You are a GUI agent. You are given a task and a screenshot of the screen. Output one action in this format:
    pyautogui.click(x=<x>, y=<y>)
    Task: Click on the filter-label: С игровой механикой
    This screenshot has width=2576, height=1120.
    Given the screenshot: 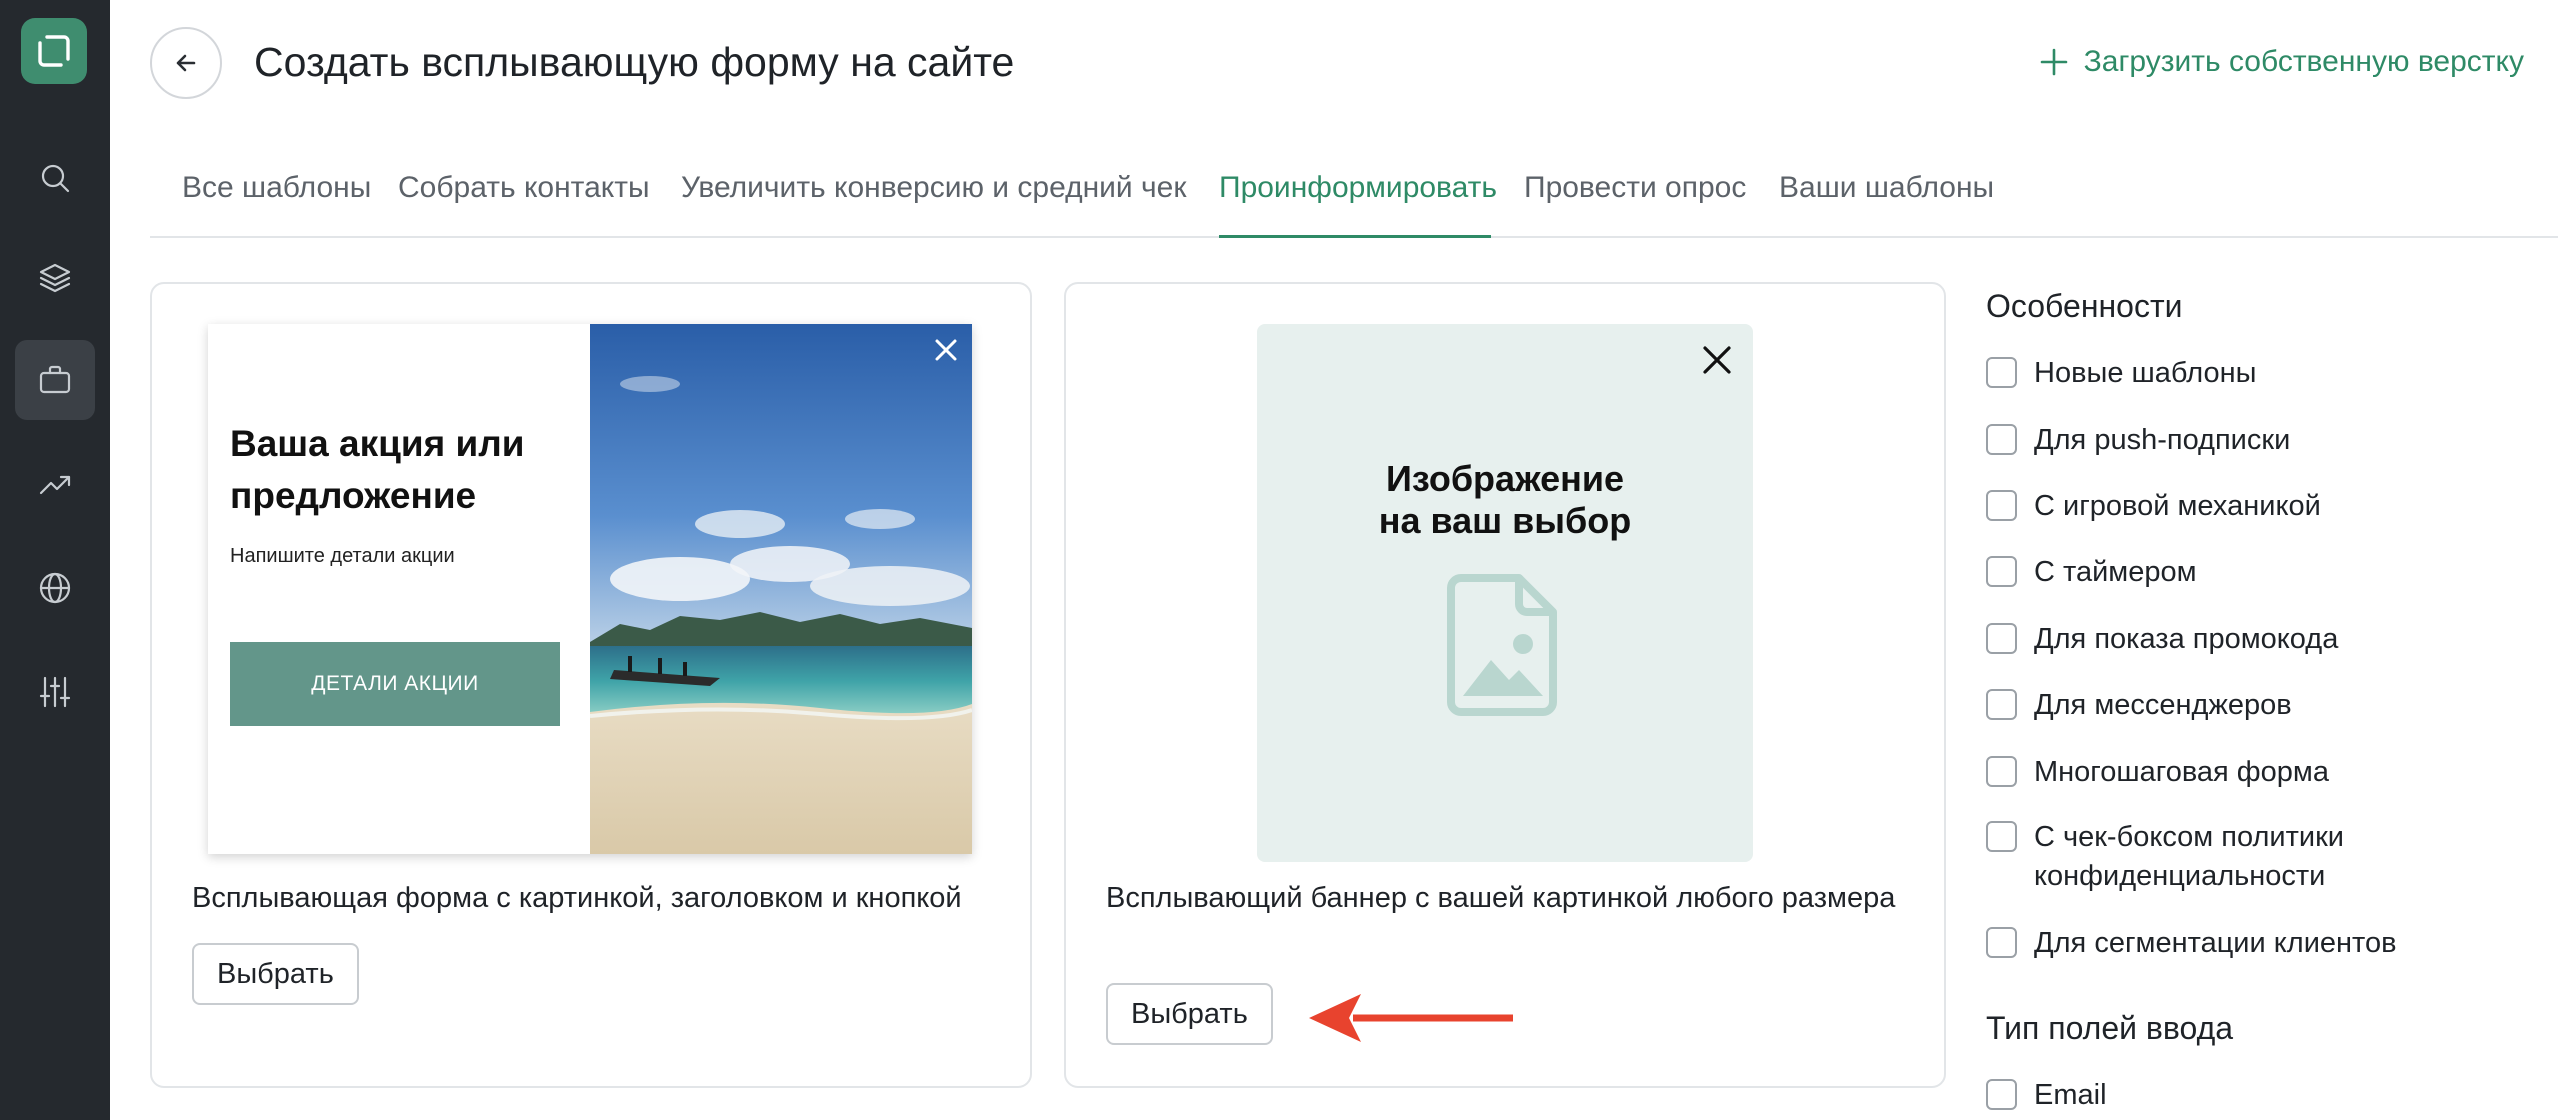 What is the action you would take?
    pyautogui.click(x=2177, y=506)
    